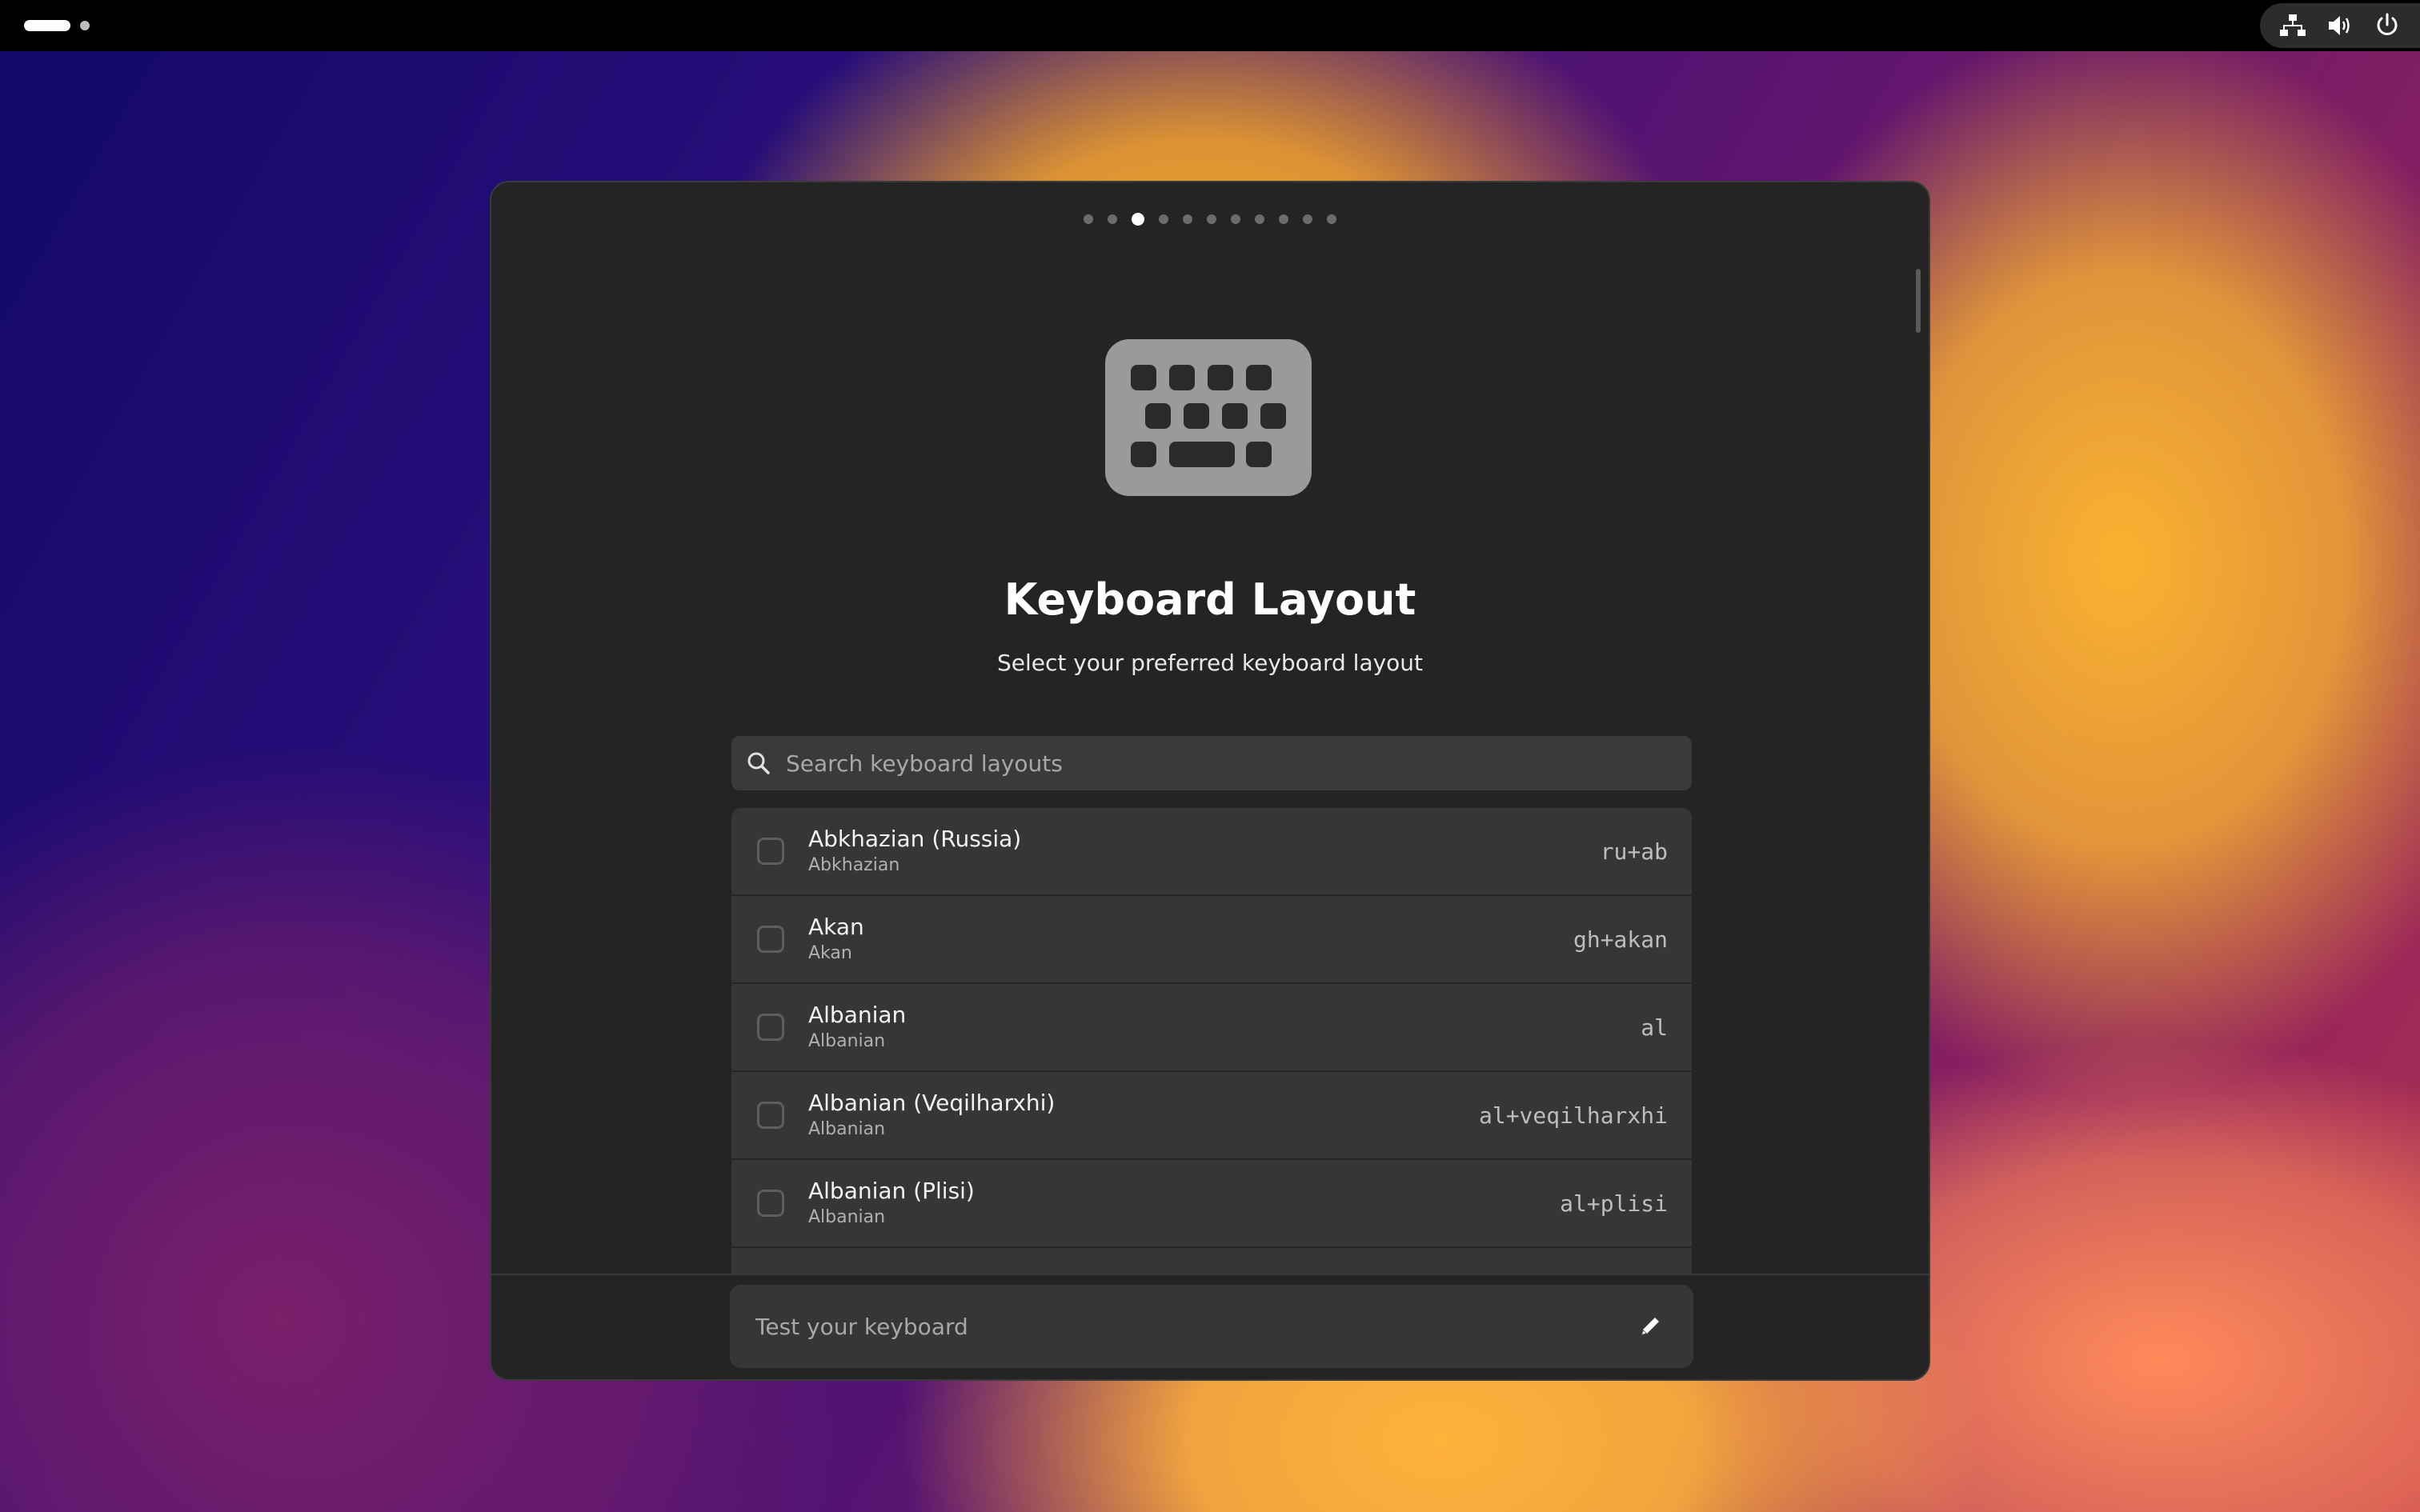 This screenshot has height=1512, width=2420. I want to click on layout-row: Abkhazian (Russia) Abkhazian ru+ab, so click(1211, 852).